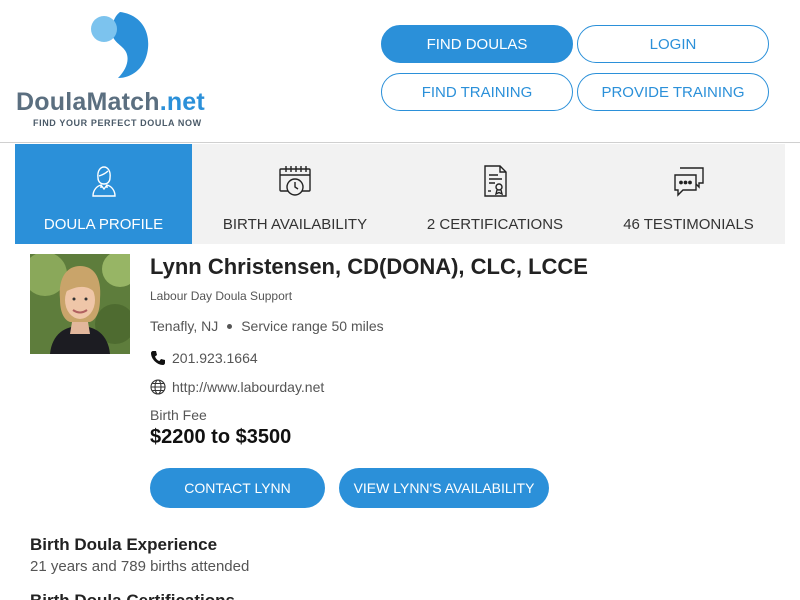  What do you see at coordinates (124, 544) in the screenshot?
I see `experience-heading: Birth Doula Experience` at bounding box center [124, 544].